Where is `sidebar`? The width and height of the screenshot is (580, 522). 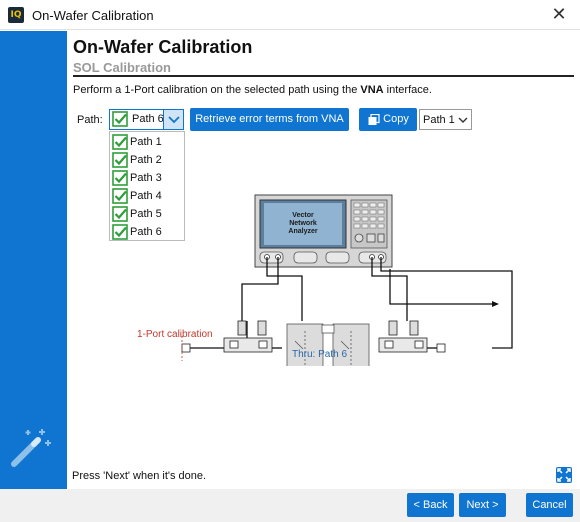 sidebar is located at coordinates (33, 260).